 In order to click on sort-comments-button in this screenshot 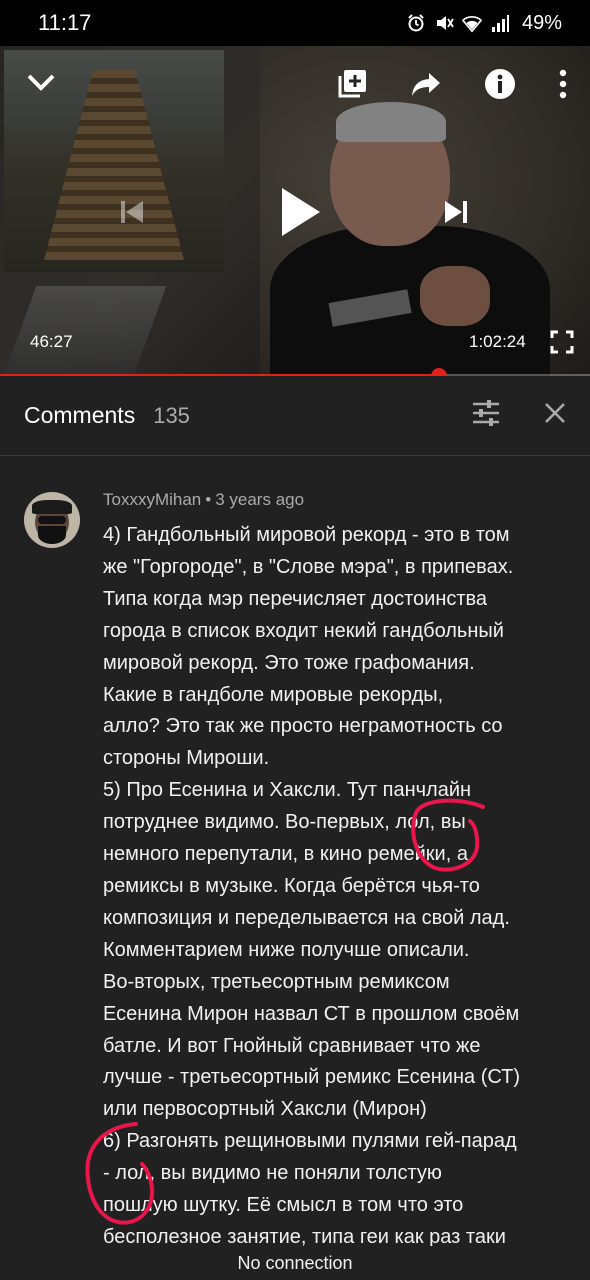, I will do `click(486, 415)`.